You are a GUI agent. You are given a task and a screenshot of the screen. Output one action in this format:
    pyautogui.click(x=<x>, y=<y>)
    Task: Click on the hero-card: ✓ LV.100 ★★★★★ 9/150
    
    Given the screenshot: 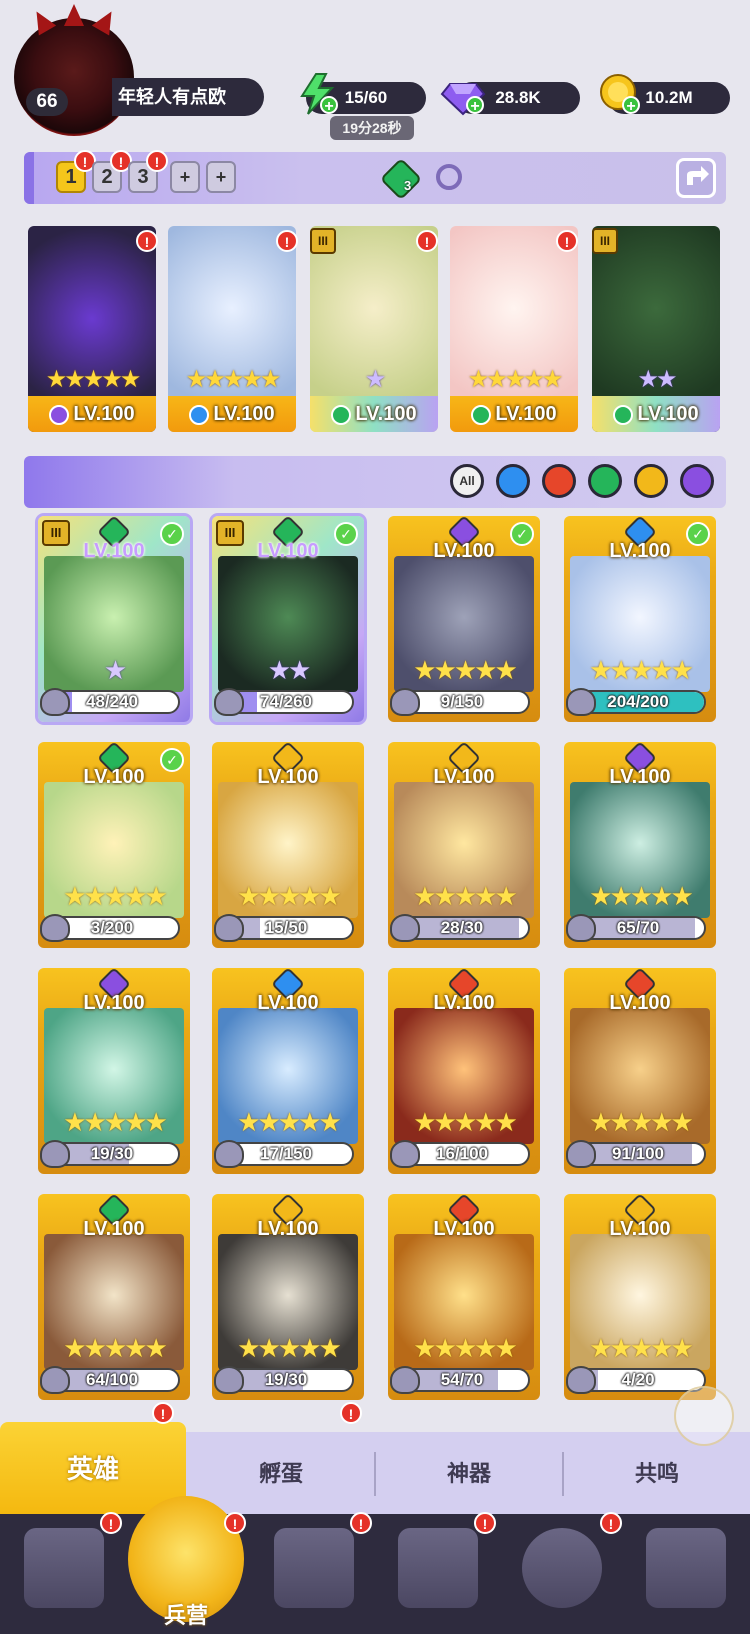 What is the action you would take?
    pyautogui.click(x=464, y=619)
    